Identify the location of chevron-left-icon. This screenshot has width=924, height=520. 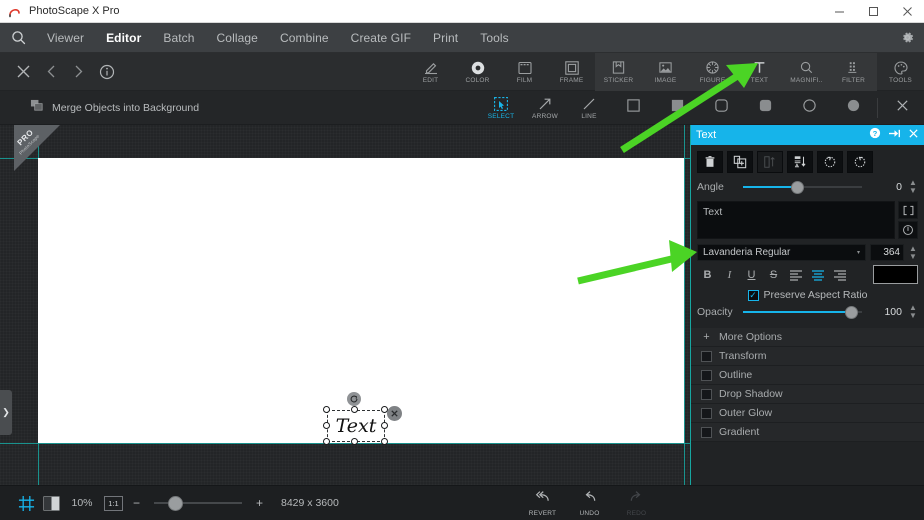
(51, 71).